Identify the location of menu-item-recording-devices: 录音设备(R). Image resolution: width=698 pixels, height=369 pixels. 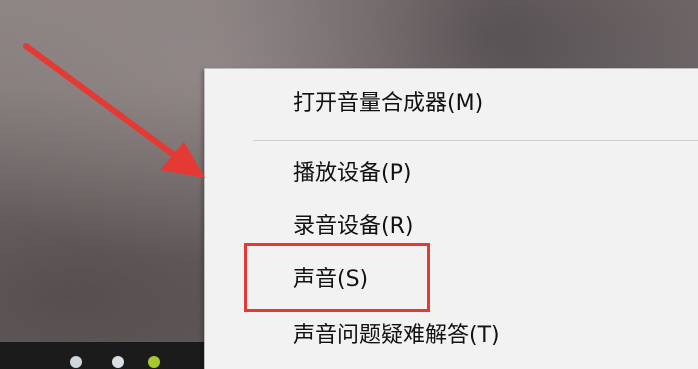
(353, 227).